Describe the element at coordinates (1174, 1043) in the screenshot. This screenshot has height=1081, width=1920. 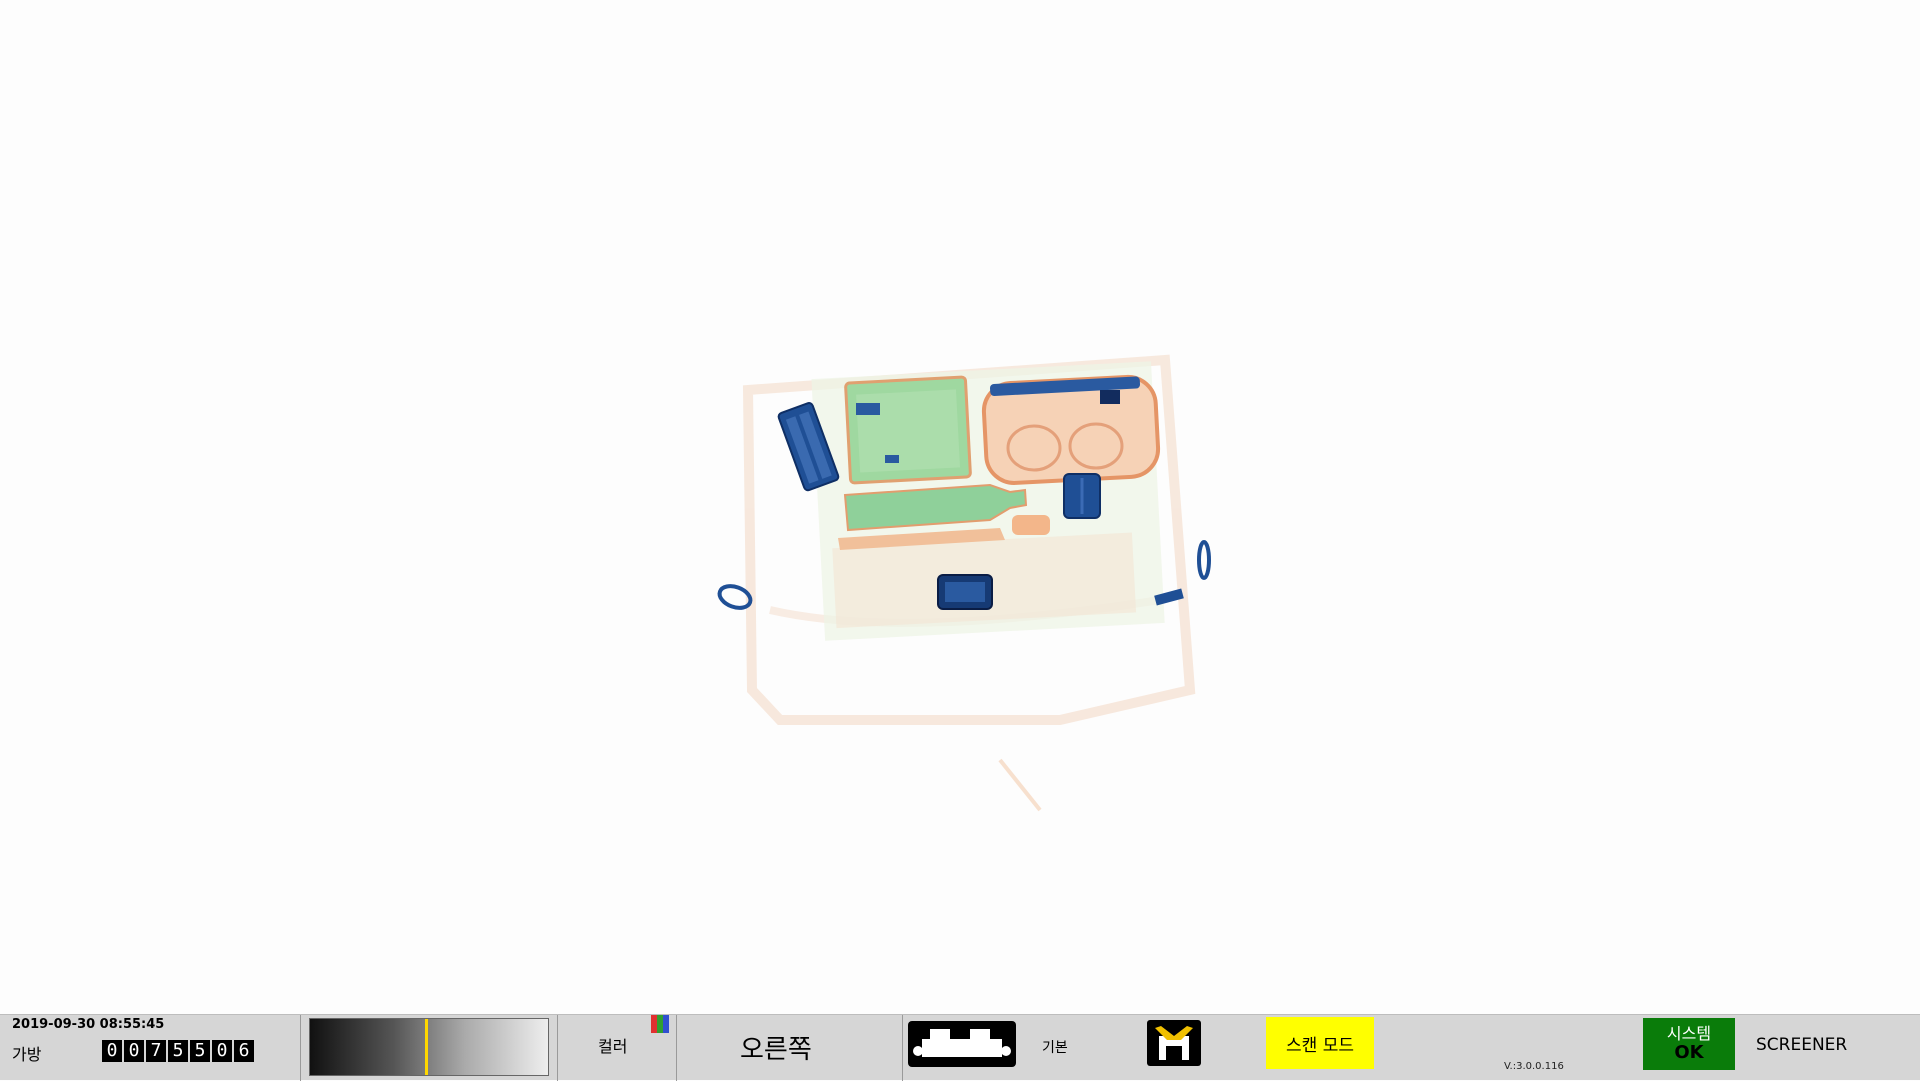
I see `save-disk-icon` at that location.